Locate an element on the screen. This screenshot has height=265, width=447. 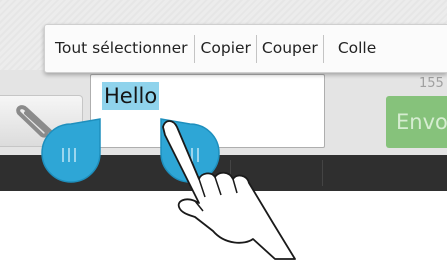
send-button: Envo is located at coordinates (416, 122).